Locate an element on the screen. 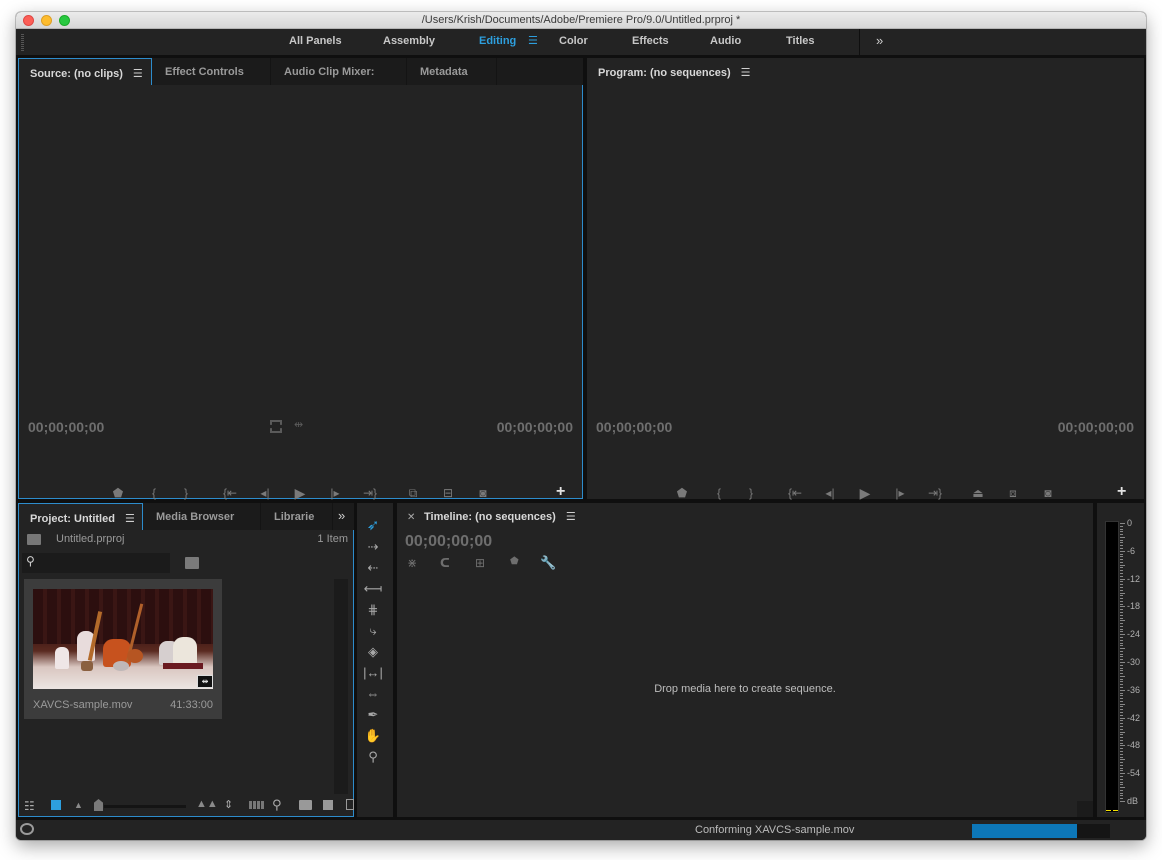 This screenshot has height=860, width=1162. pen-tool-icon: ✒ is located at coordinates (373, 715).